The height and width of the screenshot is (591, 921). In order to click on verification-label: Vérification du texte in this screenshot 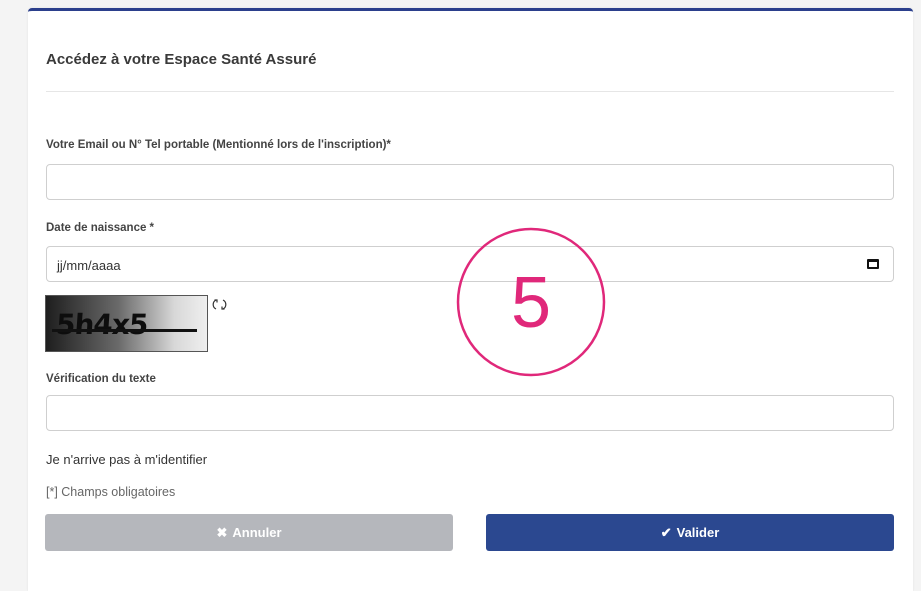, I will do `click(101, 379)`.